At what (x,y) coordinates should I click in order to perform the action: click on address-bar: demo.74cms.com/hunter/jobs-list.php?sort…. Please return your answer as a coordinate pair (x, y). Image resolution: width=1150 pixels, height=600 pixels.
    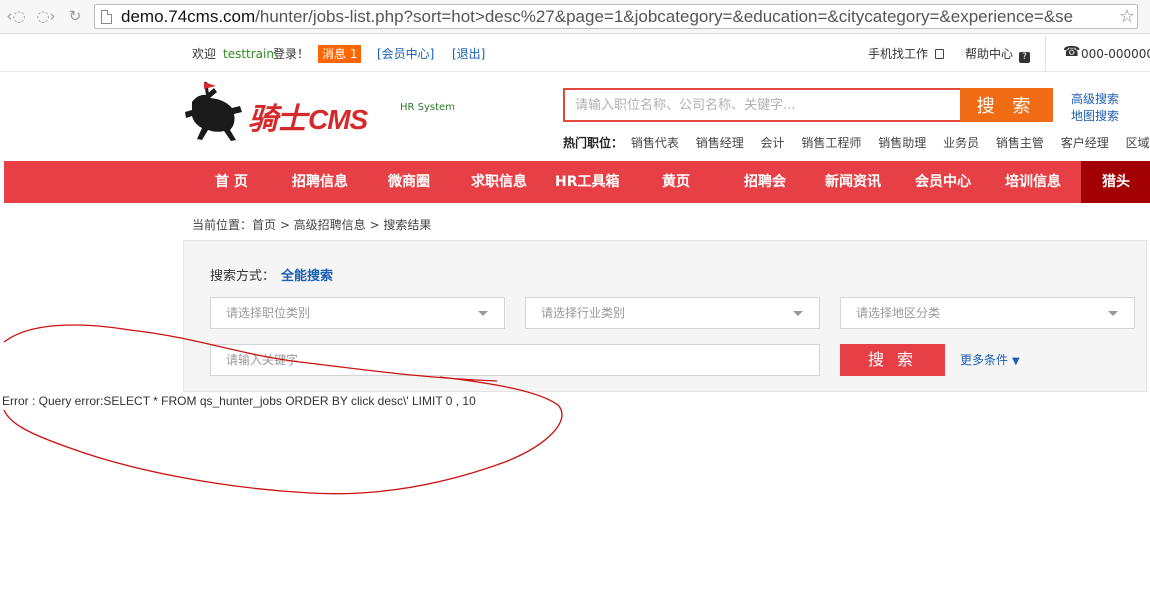
    Looking at the image, I should click on (616, 16).